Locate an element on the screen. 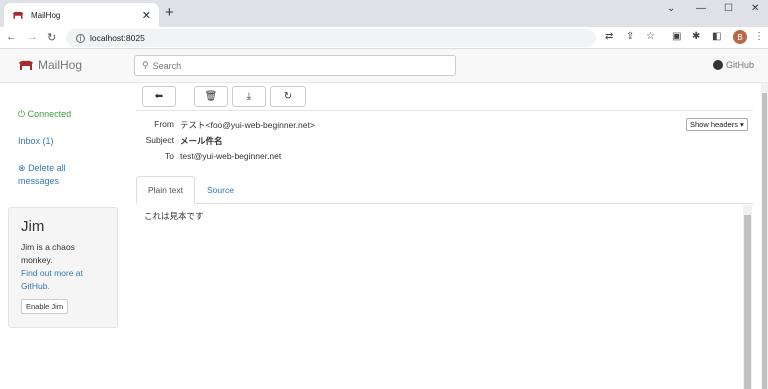 Image resolution: width=768 pixels, height=389 pixels. profile-avatar: B is located at coordinates (740, 37).